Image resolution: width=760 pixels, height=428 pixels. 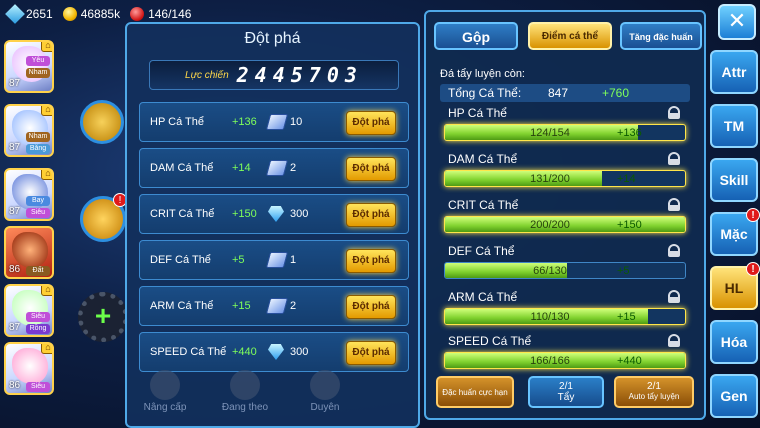 What do you see at coordinates (91, 14) in the screenshot?
I see `gold-resource: 46885k` at bounding box center [91, 14].